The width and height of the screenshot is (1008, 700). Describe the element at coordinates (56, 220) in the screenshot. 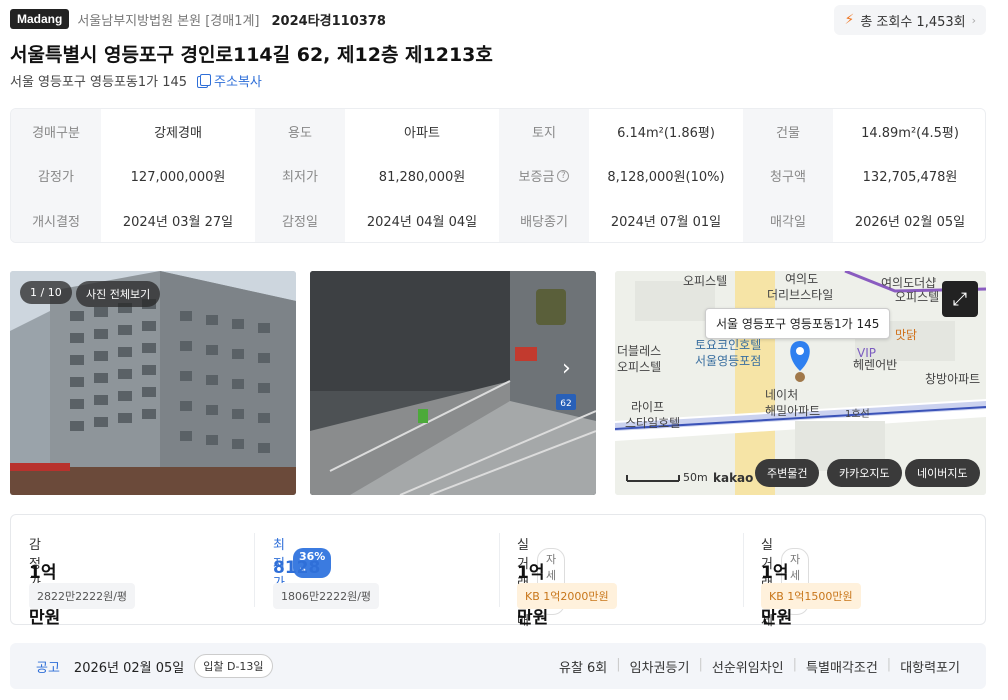

I see `info-label: 개시결정` at that location.